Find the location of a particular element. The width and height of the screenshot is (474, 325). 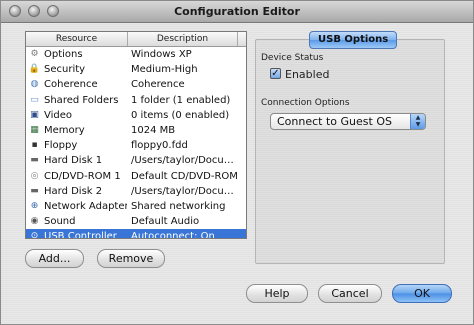

resource-name: Sound is located at coordinates (60, 222).